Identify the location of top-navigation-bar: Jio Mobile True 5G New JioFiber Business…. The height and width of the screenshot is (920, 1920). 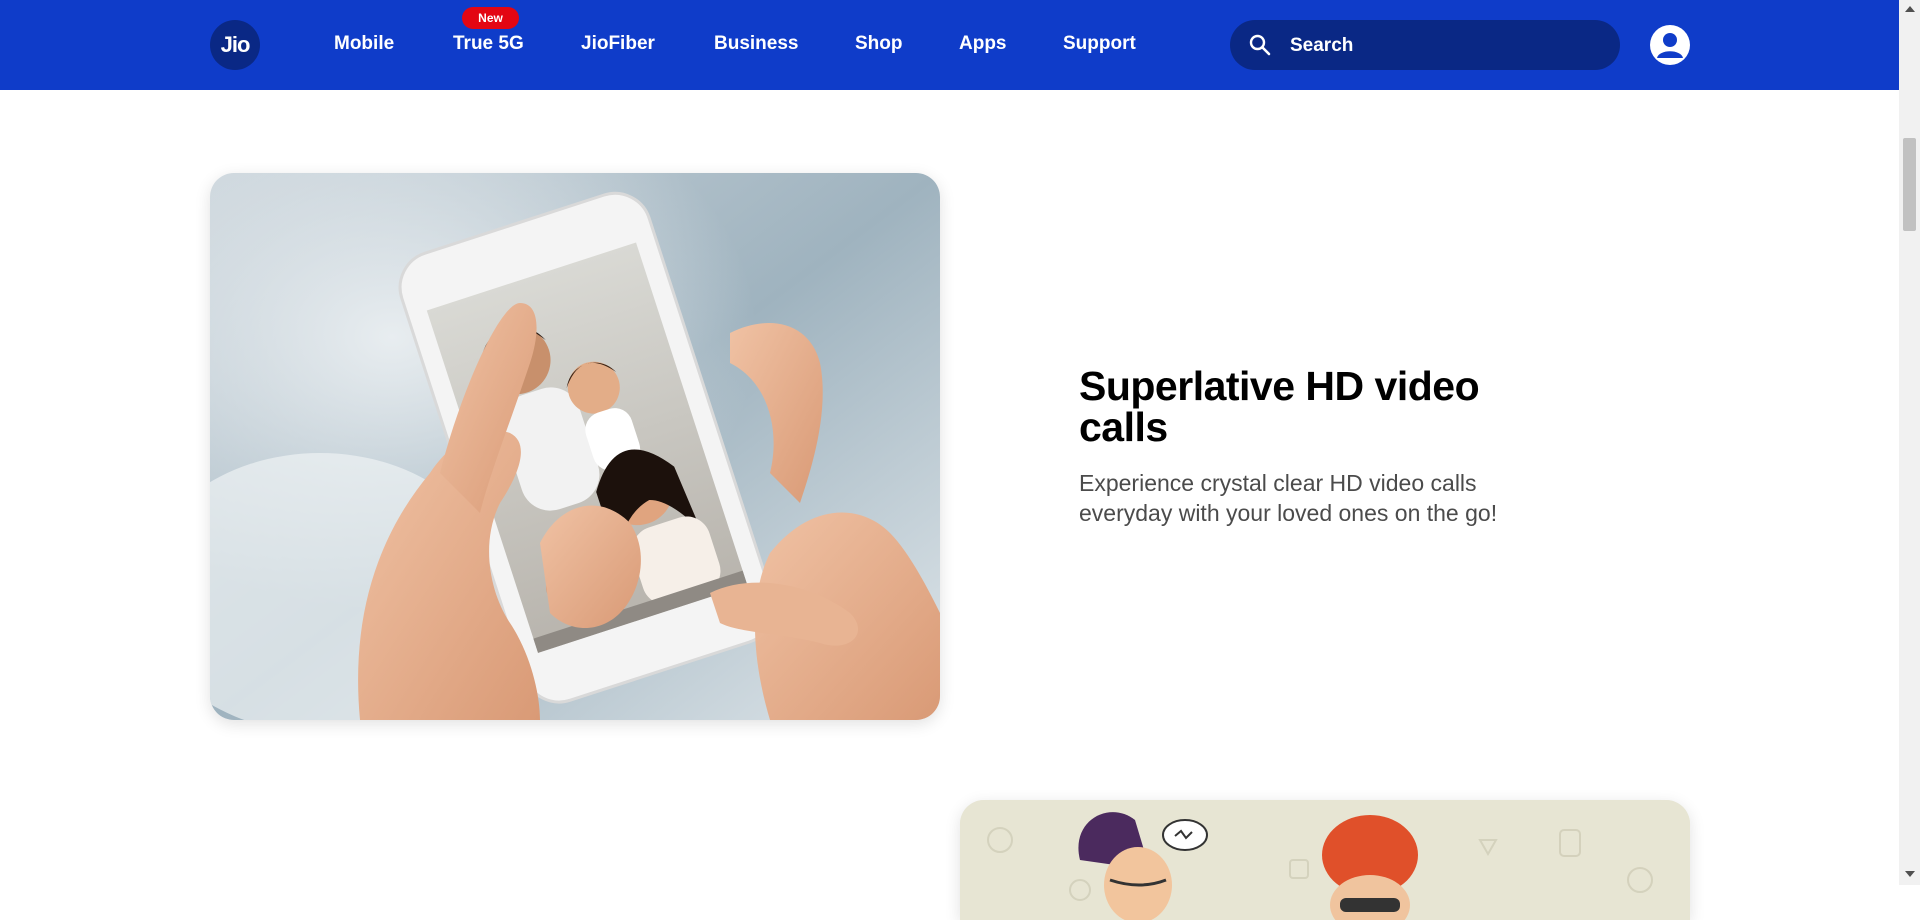
(949, 45).